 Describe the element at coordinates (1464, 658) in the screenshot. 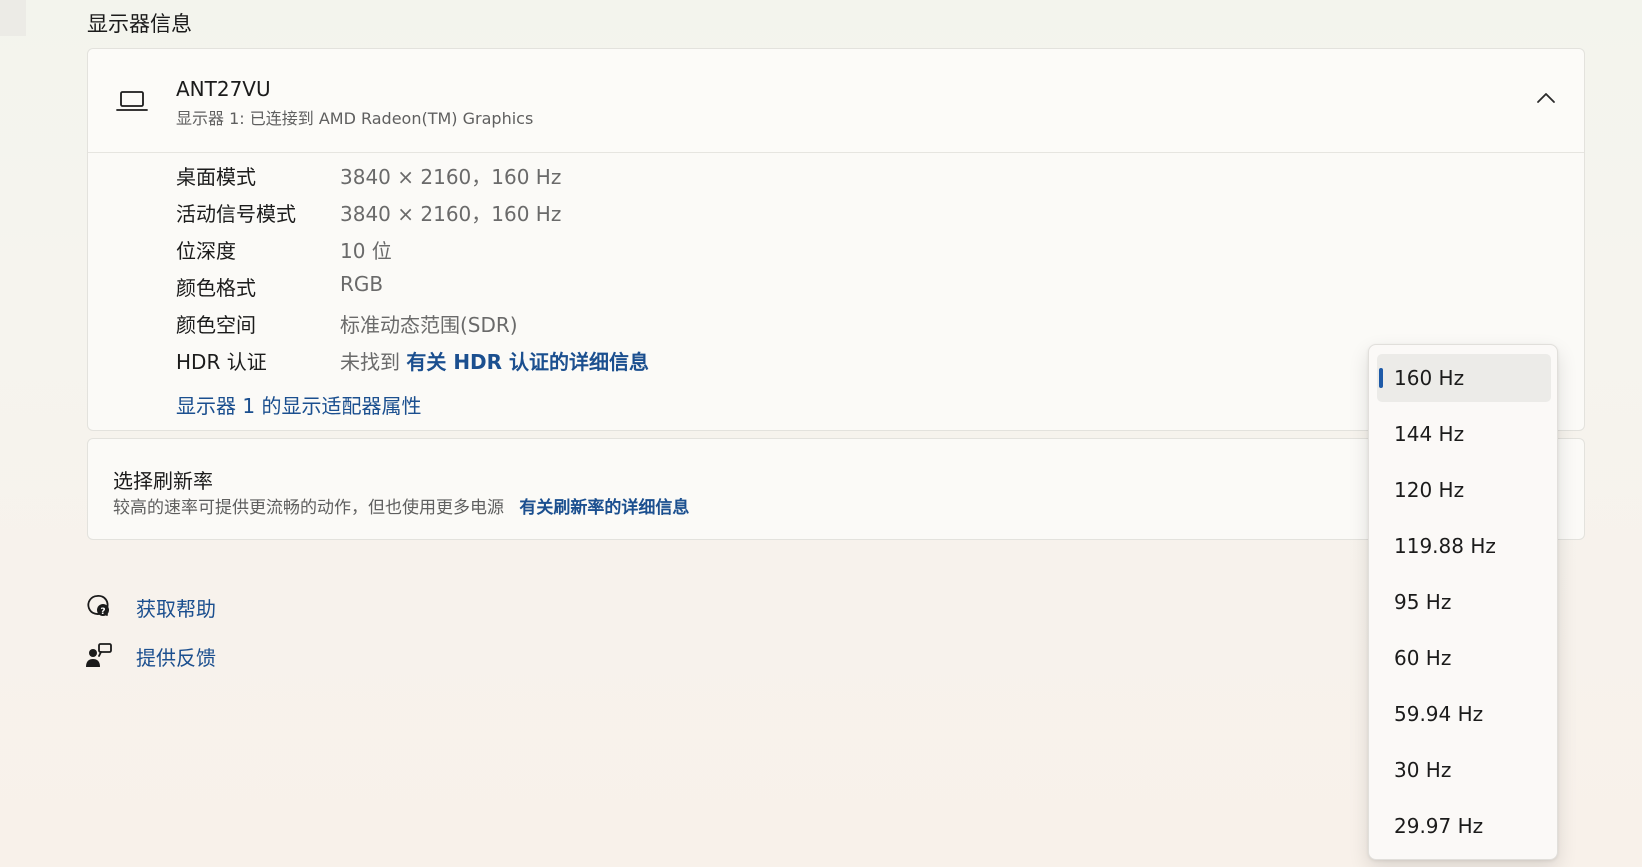

I see `refresh-option-60: 60 Hz` at that location.